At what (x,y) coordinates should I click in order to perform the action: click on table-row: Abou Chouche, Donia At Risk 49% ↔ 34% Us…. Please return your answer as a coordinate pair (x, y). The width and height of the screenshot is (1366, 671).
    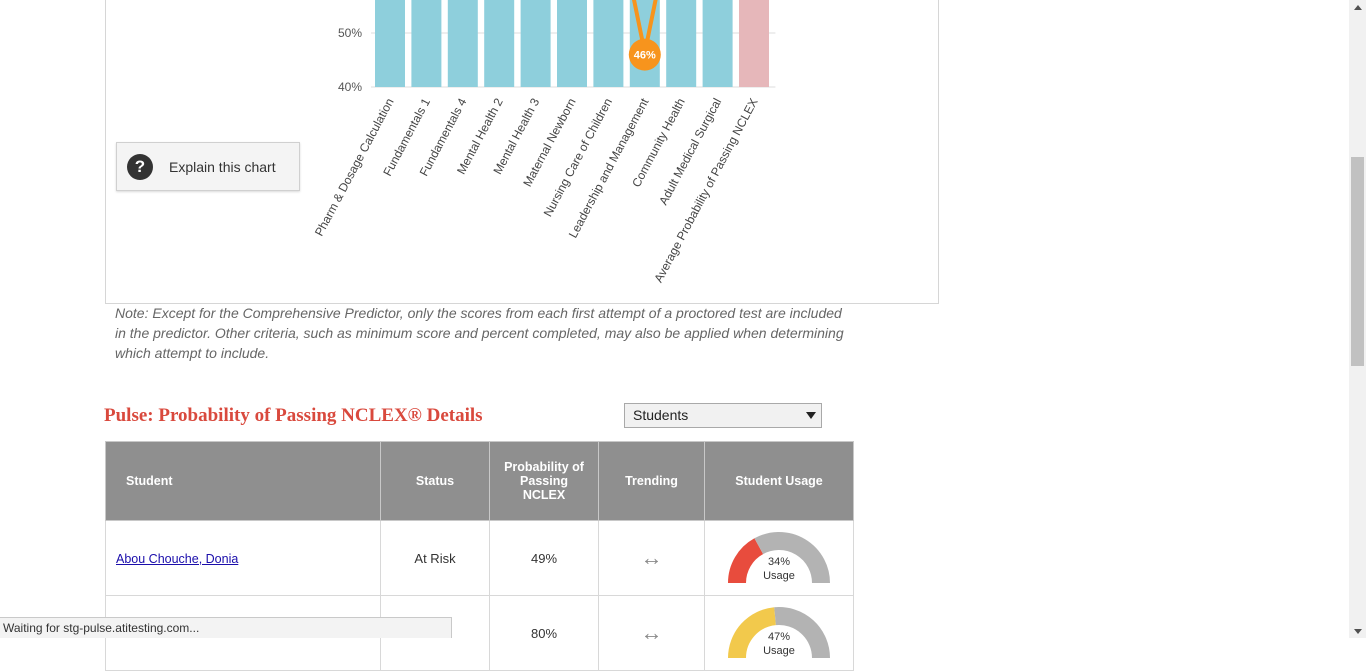
    Looking at the image, I should click on (479, 558).